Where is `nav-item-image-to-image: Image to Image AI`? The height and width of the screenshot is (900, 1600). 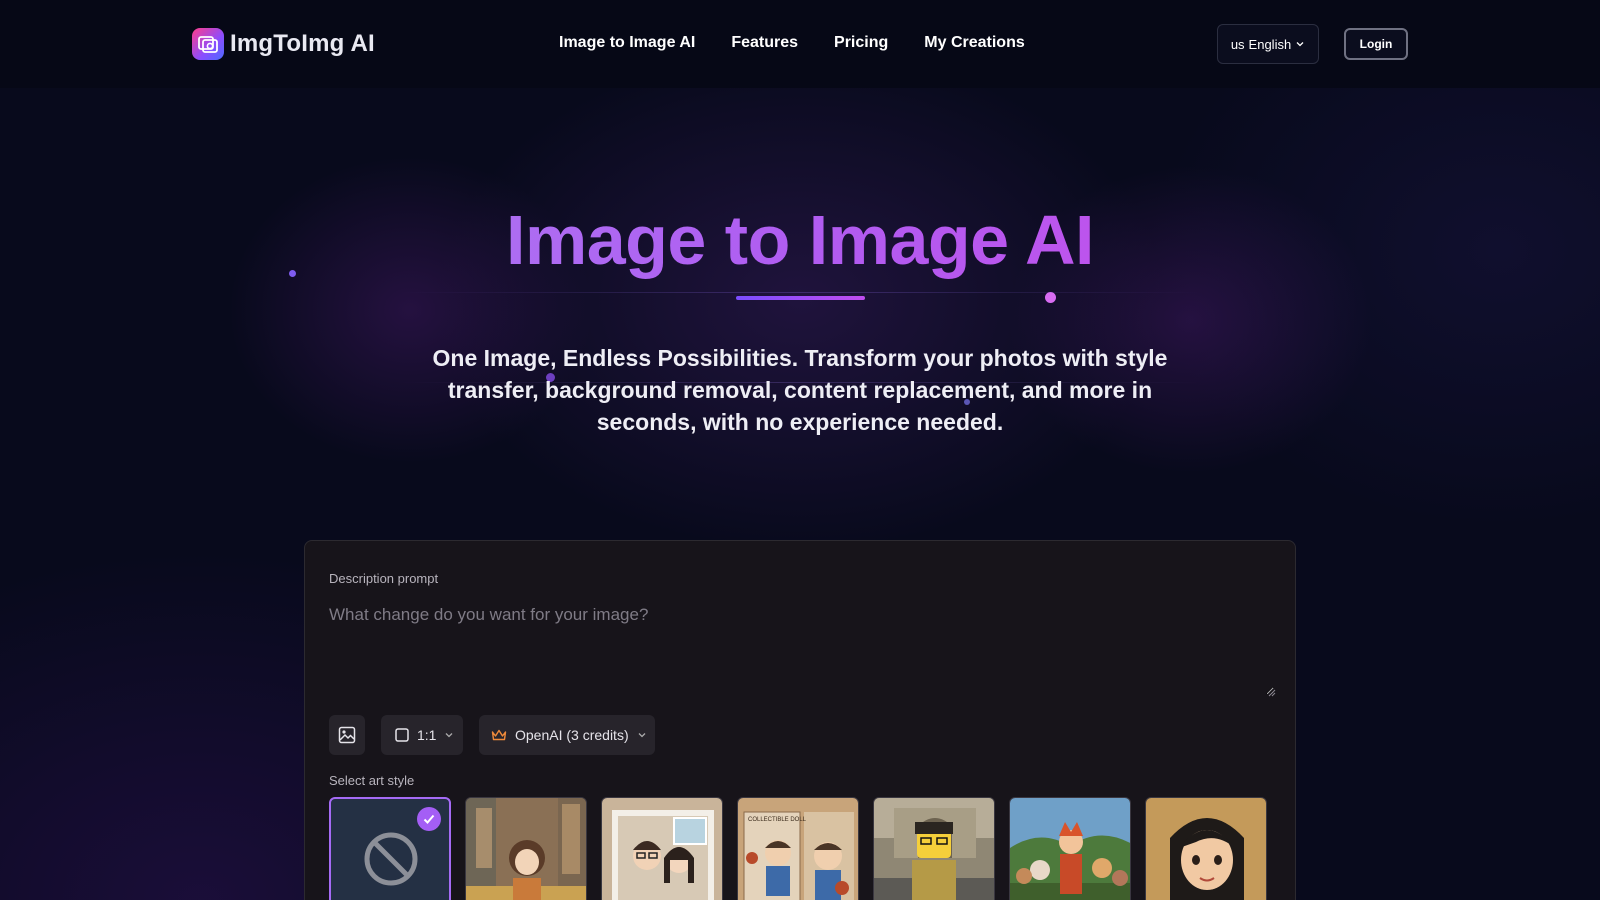
nav-item-image-to-image: Image to Image AI is located at coordinates (627, 43).